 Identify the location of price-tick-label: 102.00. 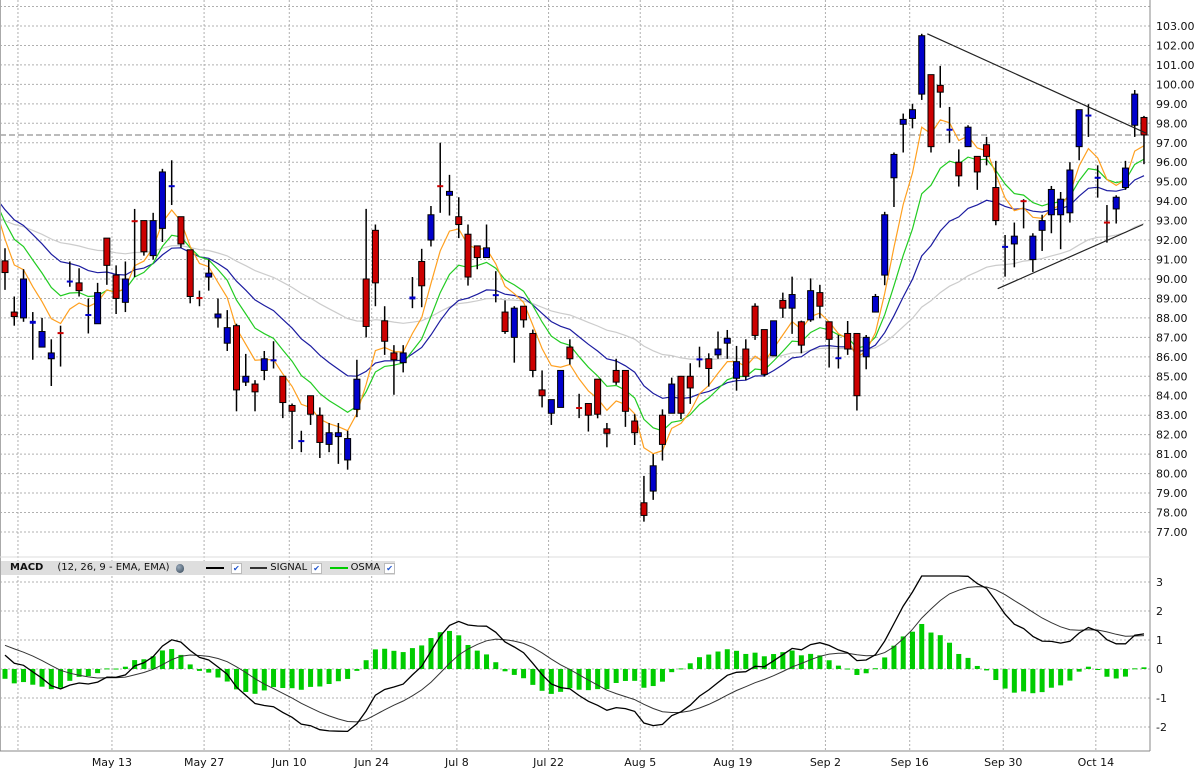
(1175, 45).